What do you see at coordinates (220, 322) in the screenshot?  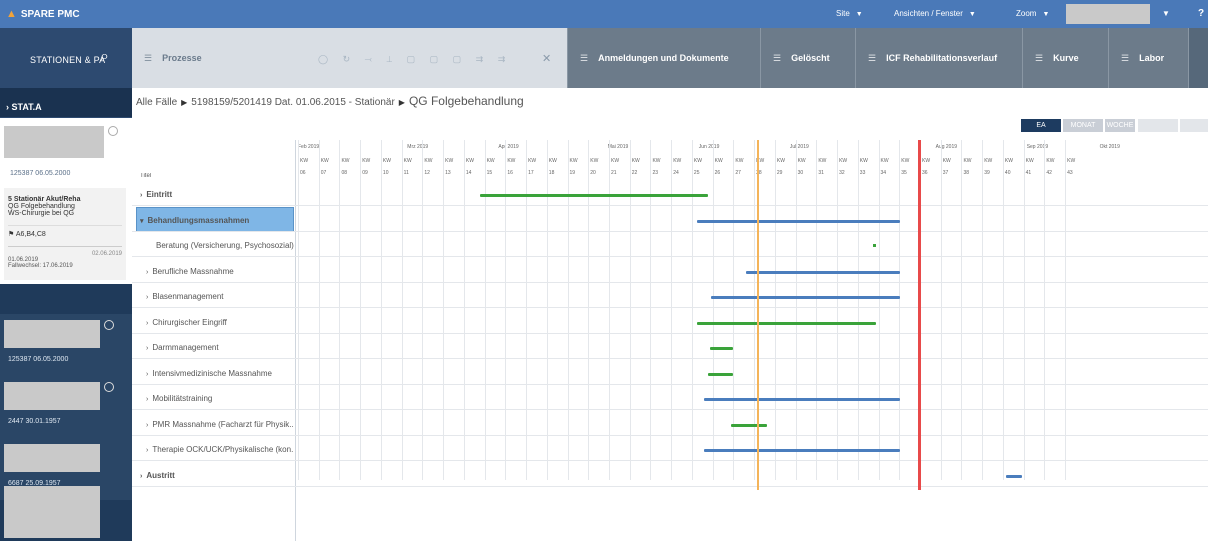 I see `gantt-row-label: › Chirurgischer Eingriff` at bounding box center [220, 322].